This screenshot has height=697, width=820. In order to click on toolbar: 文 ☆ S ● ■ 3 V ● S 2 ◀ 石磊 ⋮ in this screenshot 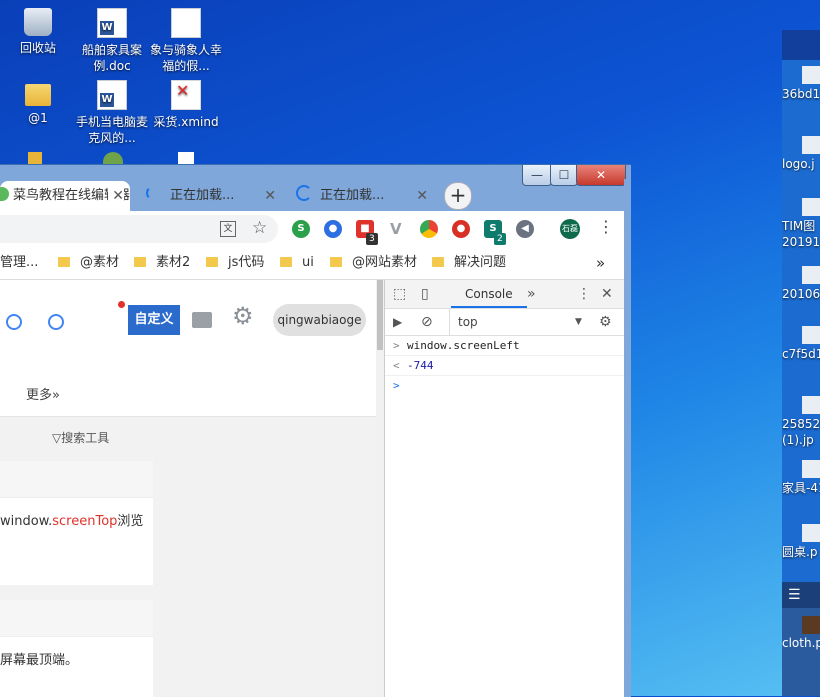, I will do `click(312, 229)`.